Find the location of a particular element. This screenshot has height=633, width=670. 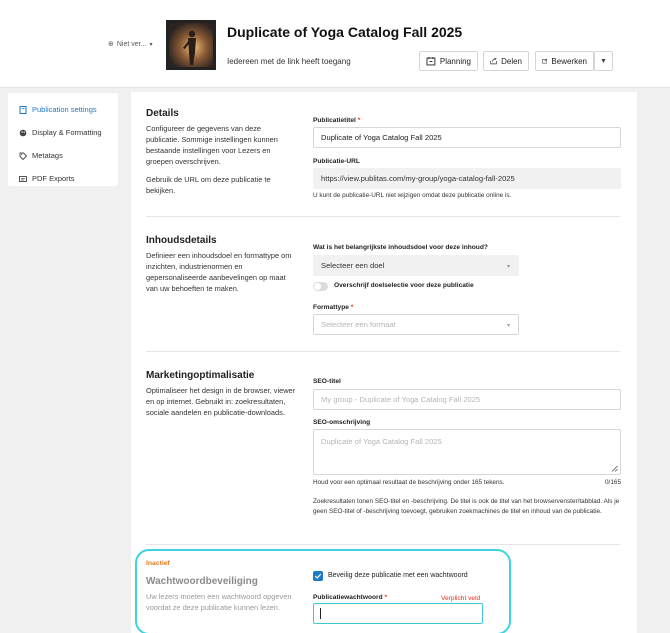

planning-label: Planning is located at coordinates (455, 61).